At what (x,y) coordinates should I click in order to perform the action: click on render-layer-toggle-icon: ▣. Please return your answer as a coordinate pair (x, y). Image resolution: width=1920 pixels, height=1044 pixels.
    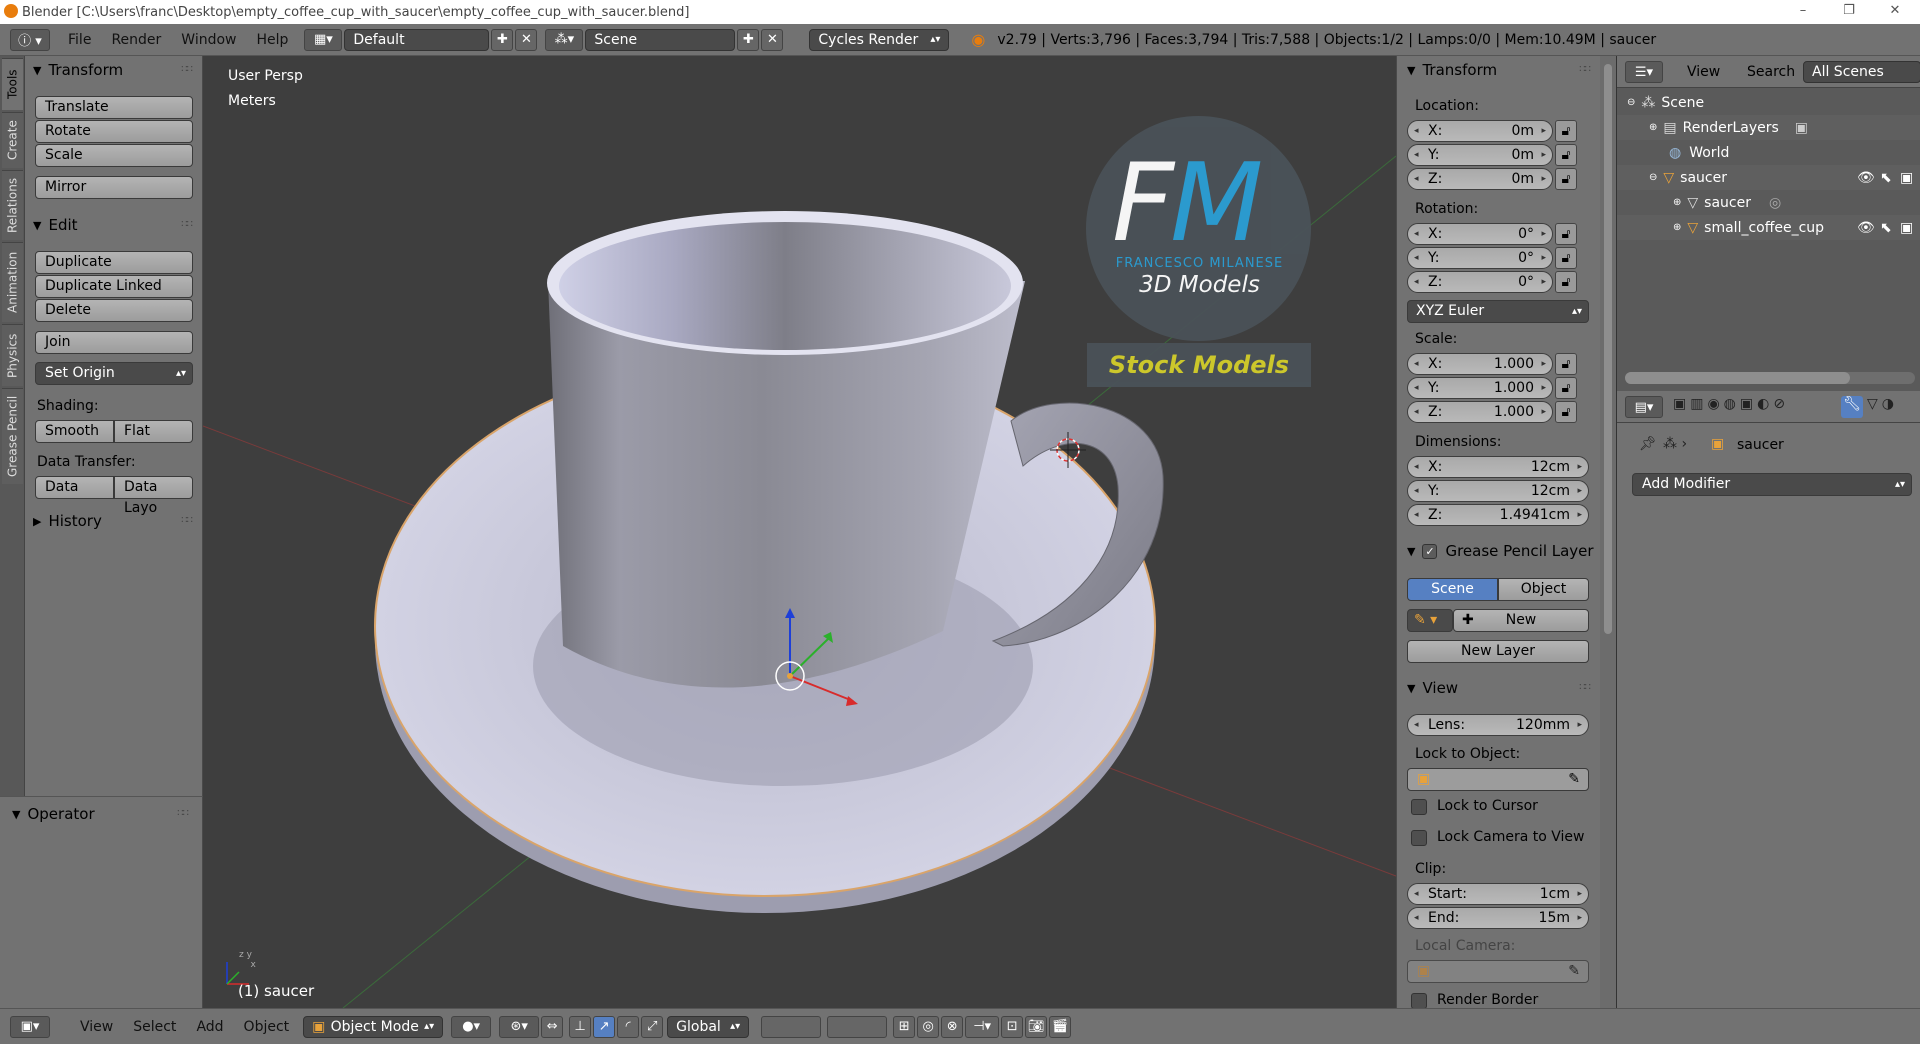
    Looking at the image, I should click on (1801, 128).